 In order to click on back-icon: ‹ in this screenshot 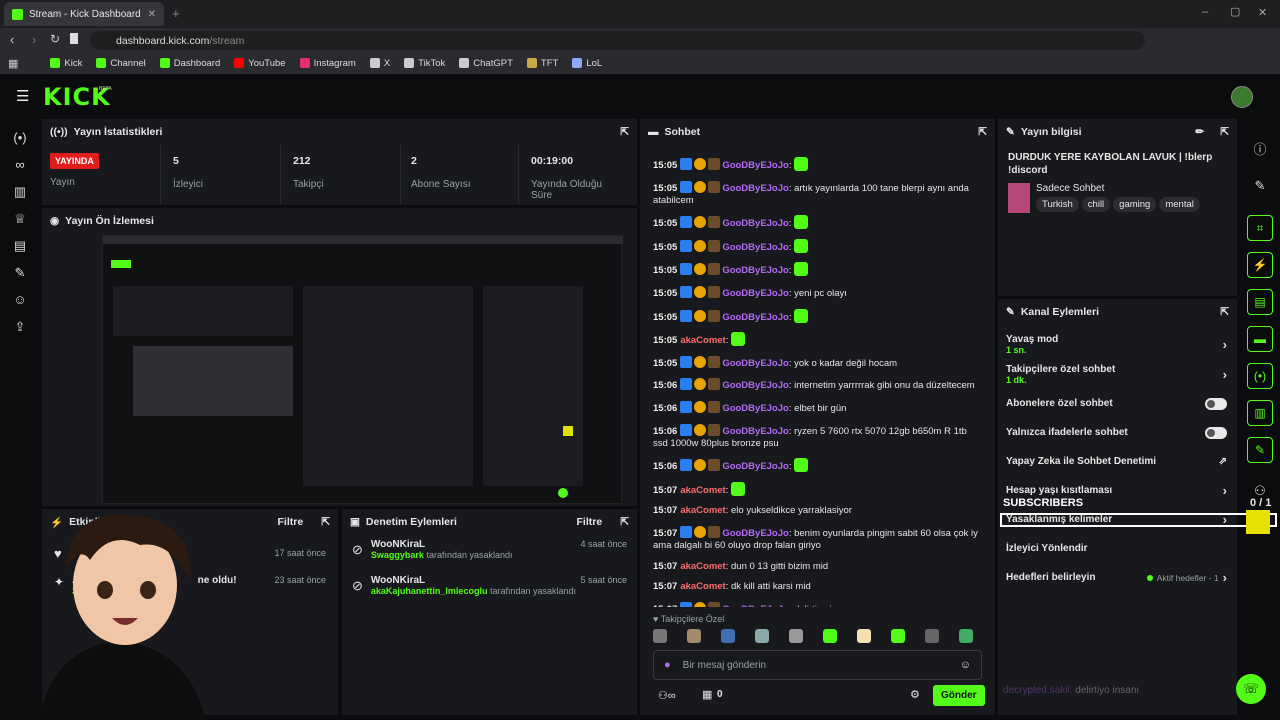, I will do `click(12, 39)`.